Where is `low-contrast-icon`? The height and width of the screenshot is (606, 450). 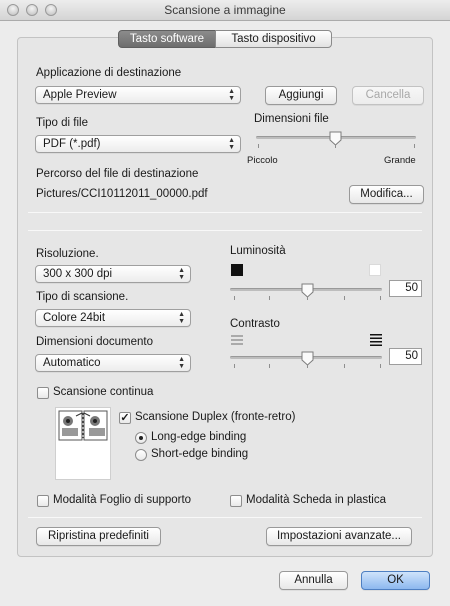
low-contrast-icon is located at coordinates (237, 340).